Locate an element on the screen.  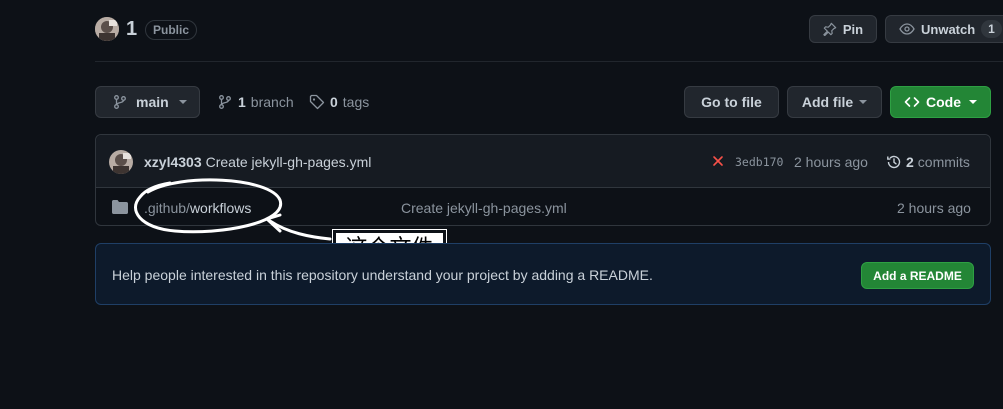
commit-count: 2 is located at coordinates (910, 162).